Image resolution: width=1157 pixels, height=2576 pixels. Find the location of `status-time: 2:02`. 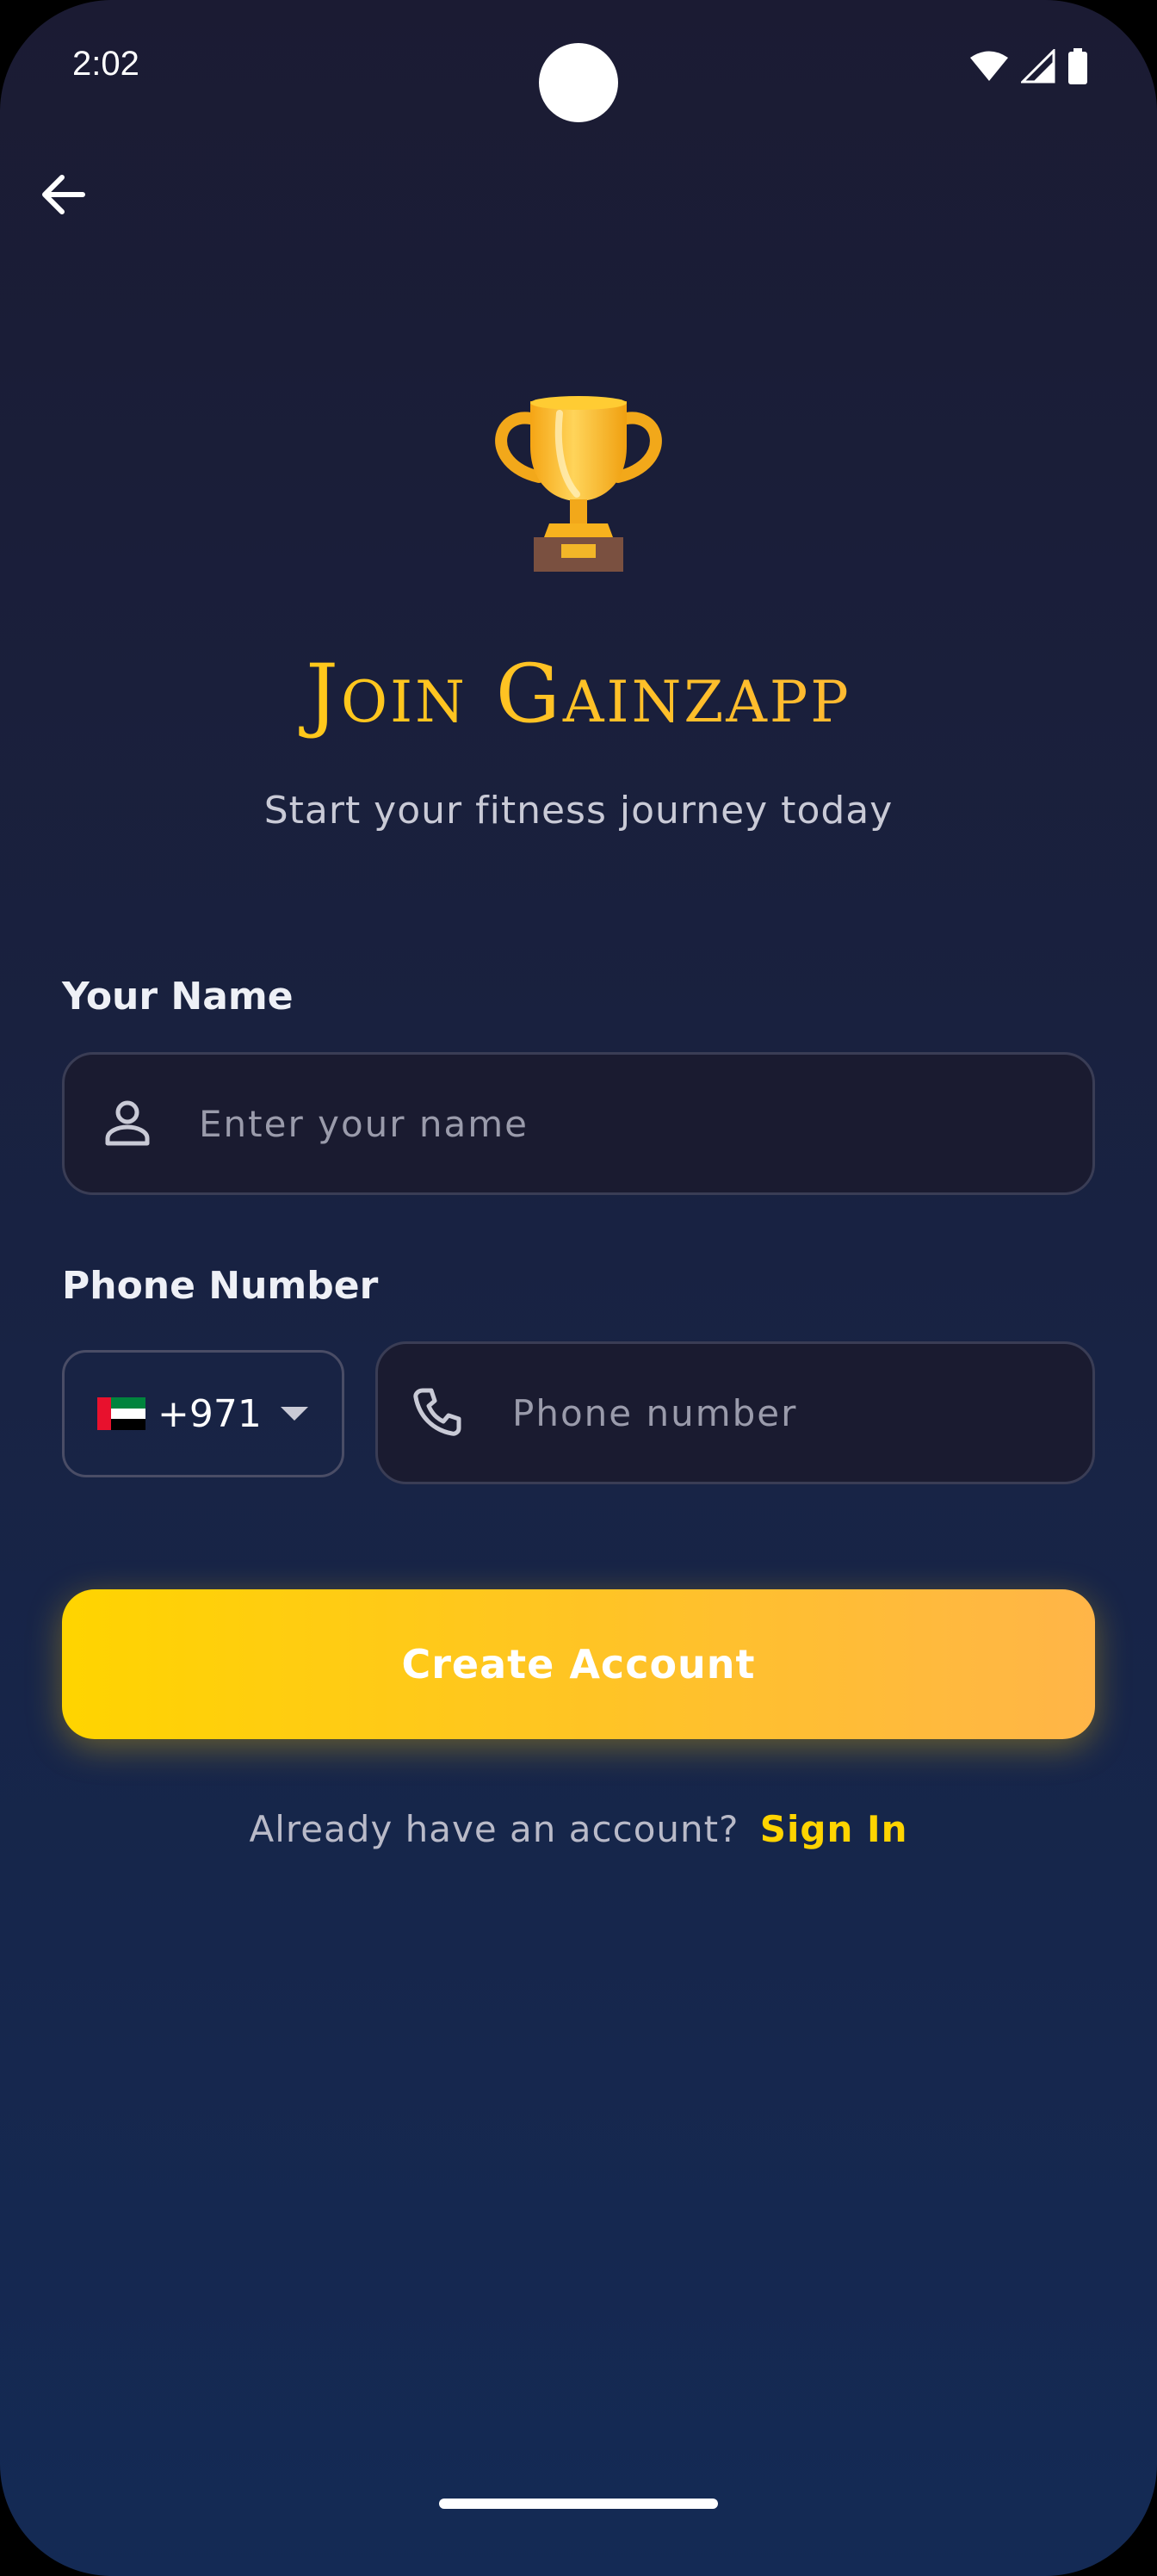

status-time: 2:02 is located at coordinates (106, 64).